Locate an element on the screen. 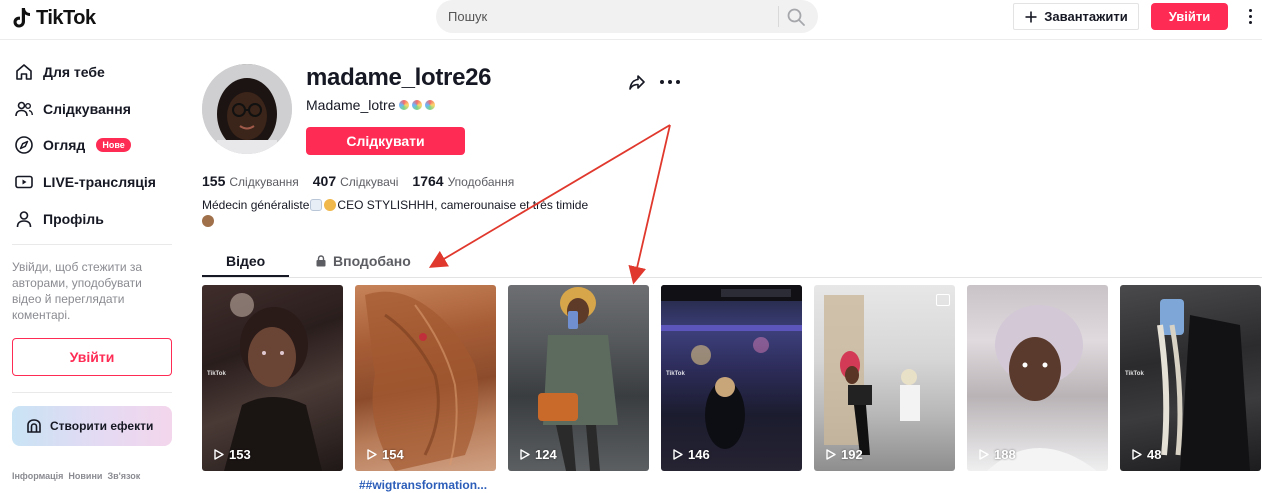  create-effects-button: Створити ефекти is located at coordinates (92, 426).